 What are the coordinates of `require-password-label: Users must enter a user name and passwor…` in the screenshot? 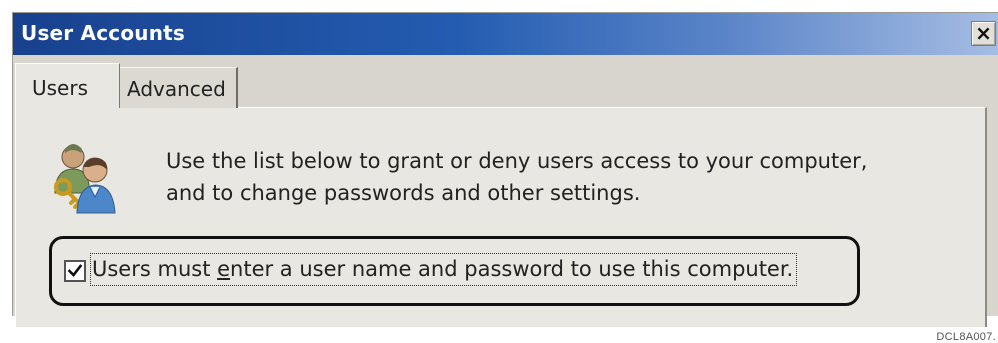 It's located at (443, 269).